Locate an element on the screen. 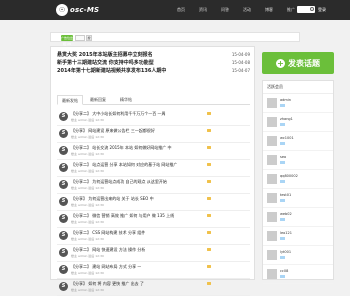 This screenshot has height=296, width=350. tab-featured: 精华帖 is located at coordinates (126, 100).